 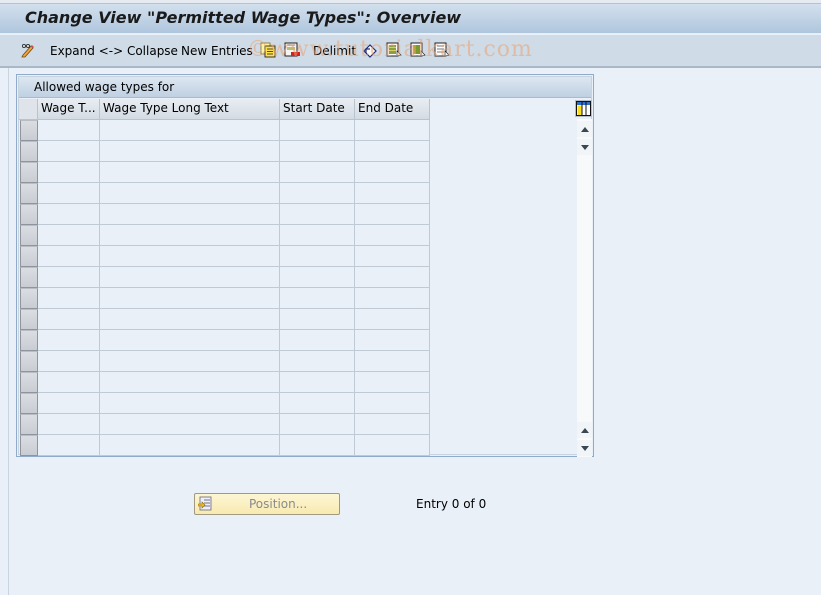 I want to click on undo-change-icon, so click(x=370, y=50).